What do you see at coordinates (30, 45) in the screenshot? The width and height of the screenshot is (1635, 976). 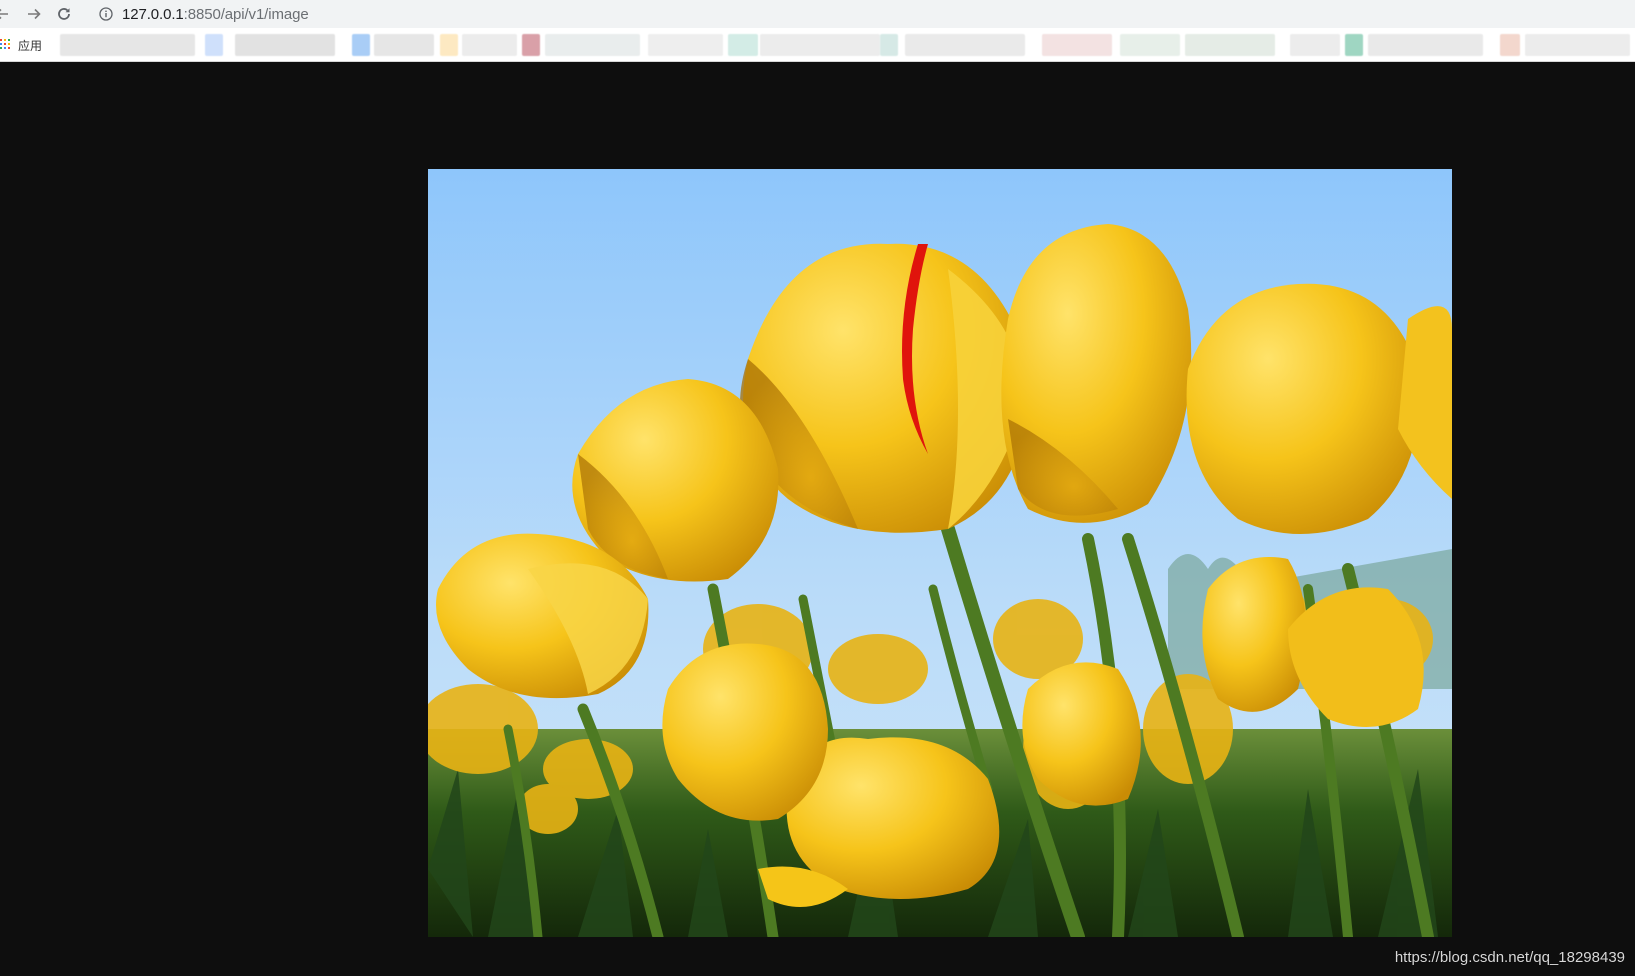 I see `apps-label: 应用` at bounding box center [30, 45].